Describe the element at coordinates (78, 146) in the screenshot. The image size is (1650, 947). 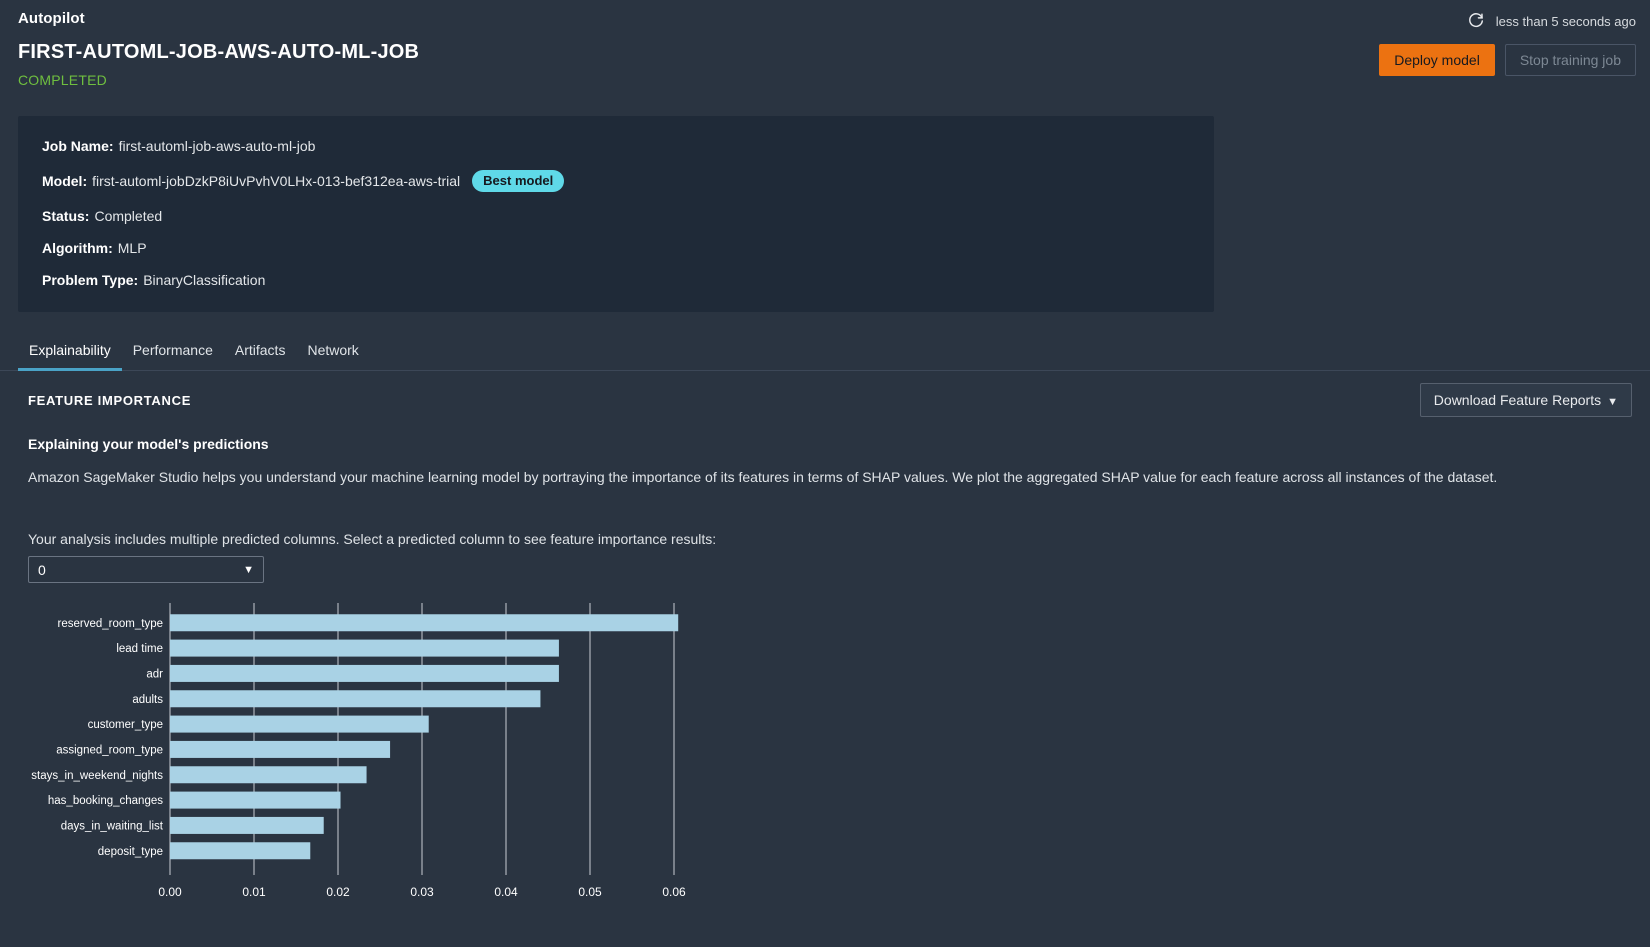
I see `info-label: Job Name:` at that location.